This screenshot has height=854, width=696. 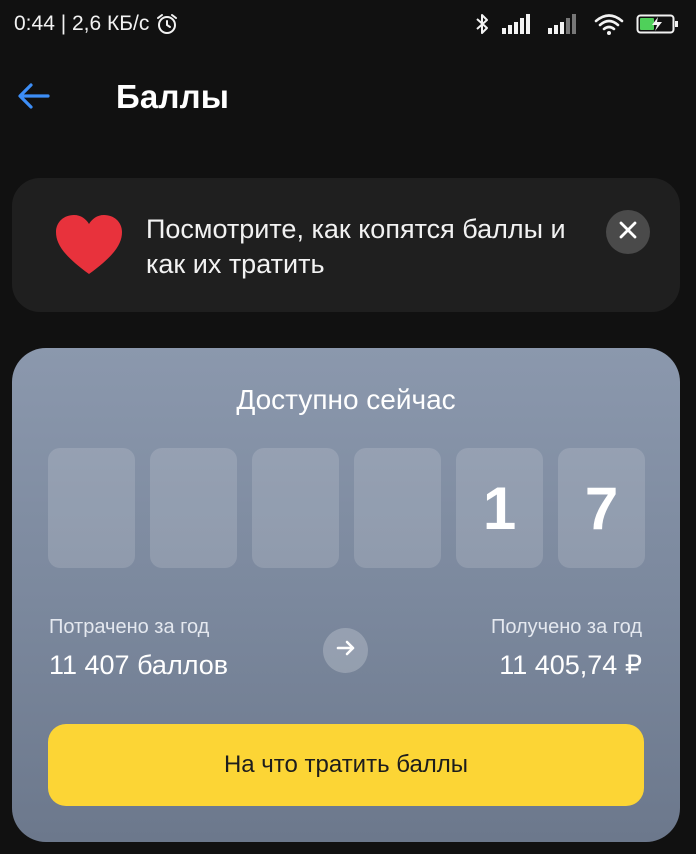 I want to click on heart-icon, so click(x=89, y=246).